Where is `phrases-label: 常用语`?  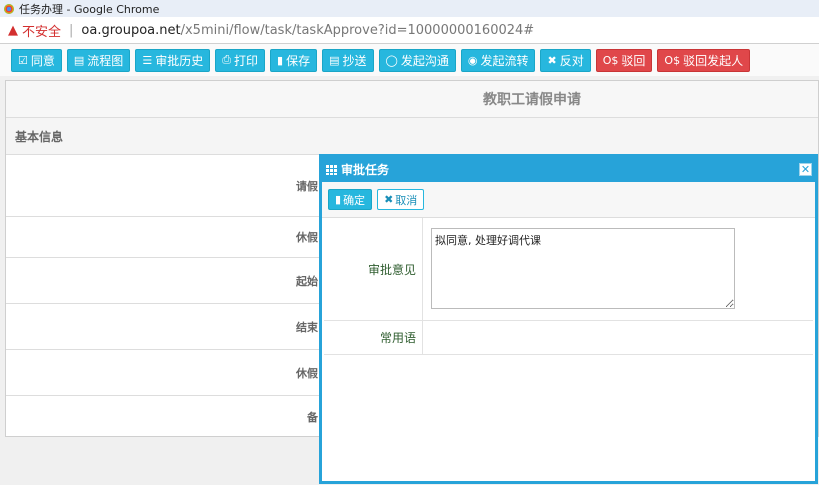 phrases-label: 常用语 is located at coordinates (397, 338).